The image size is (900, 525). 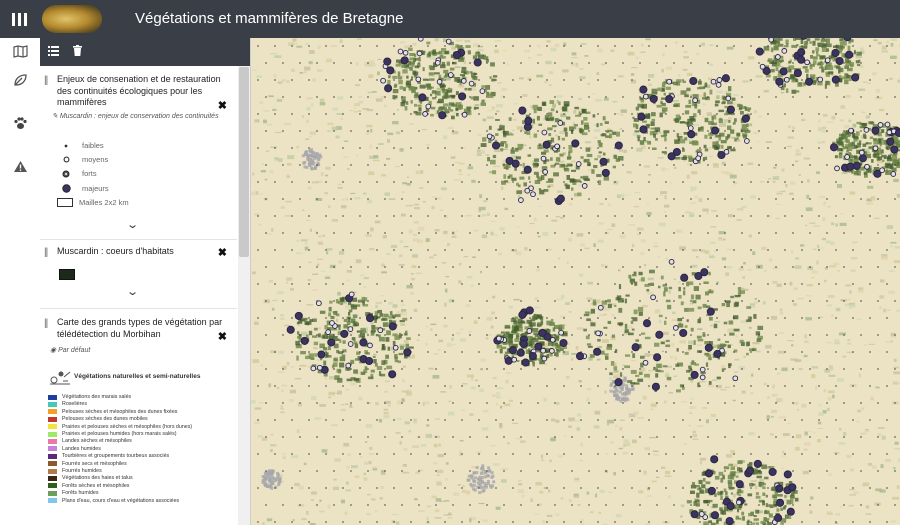 I want to click on legend-item: forts, so click(x=78, y=173).